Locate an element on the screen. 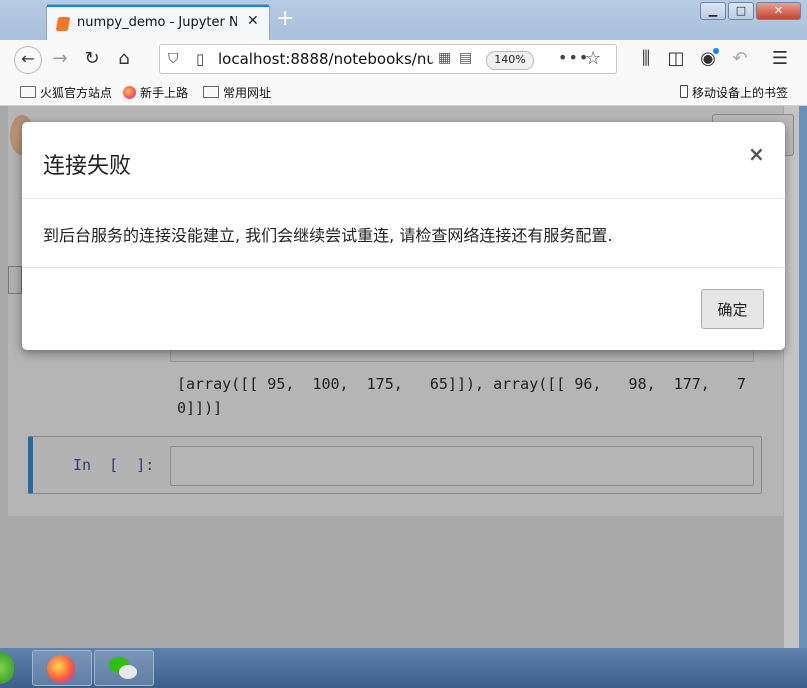 The image size is (807, 688). back-icon: ← is located at coordinates (28, 60).